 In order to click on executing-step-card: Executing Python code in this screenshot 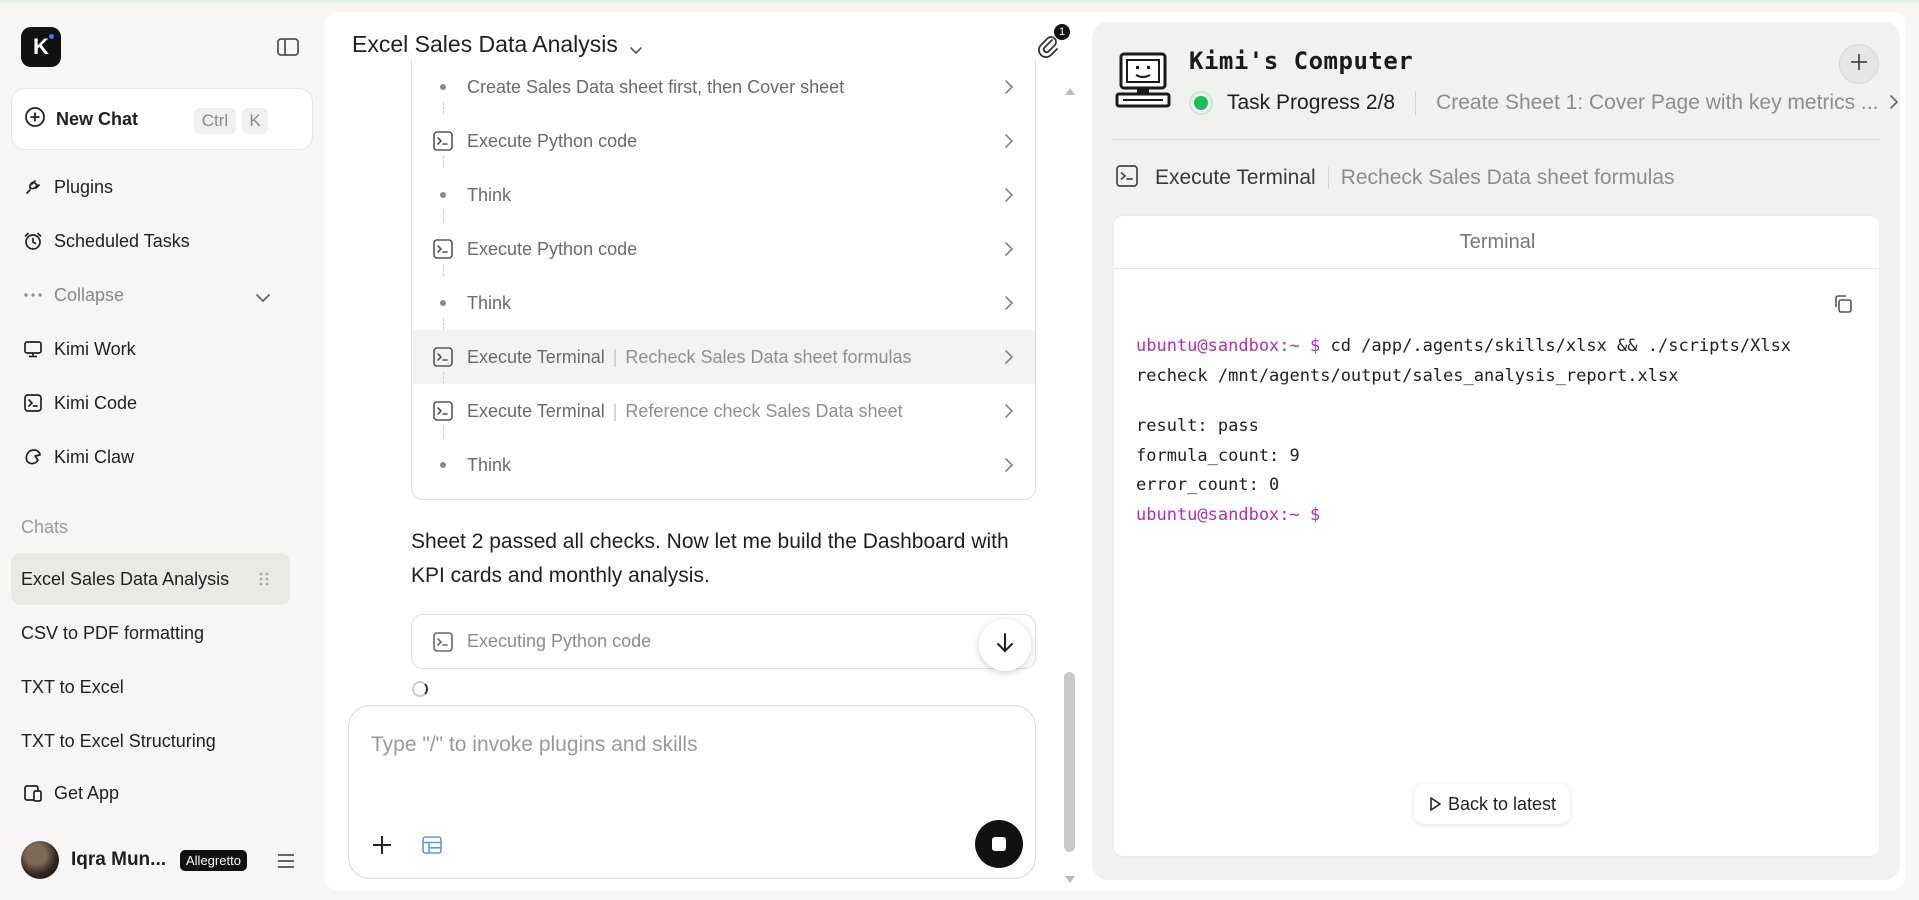, I will do `click(723, 641)`.